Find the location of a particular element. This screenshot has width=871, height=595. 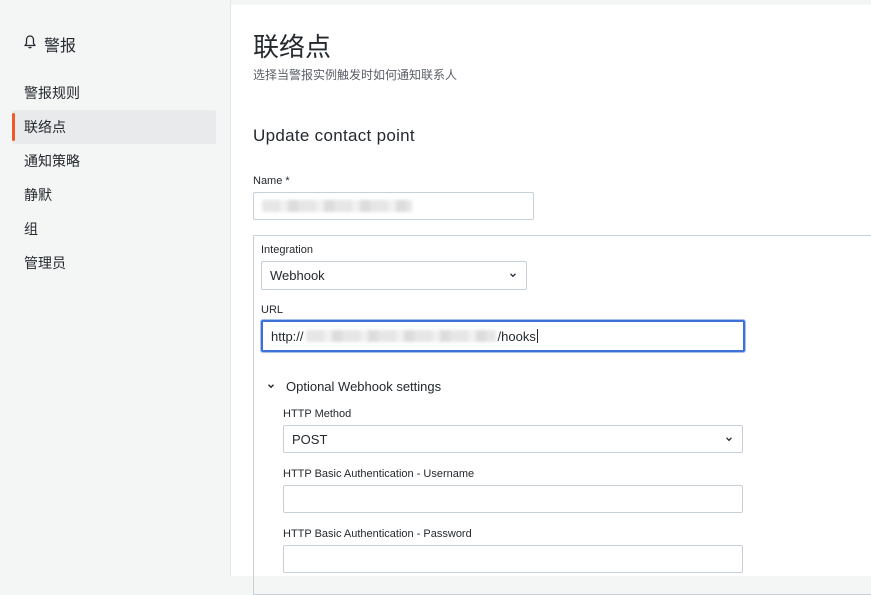

basic-auth-username-label: HTTP Basic Authentication - Username is located at coordinates (379, 474).